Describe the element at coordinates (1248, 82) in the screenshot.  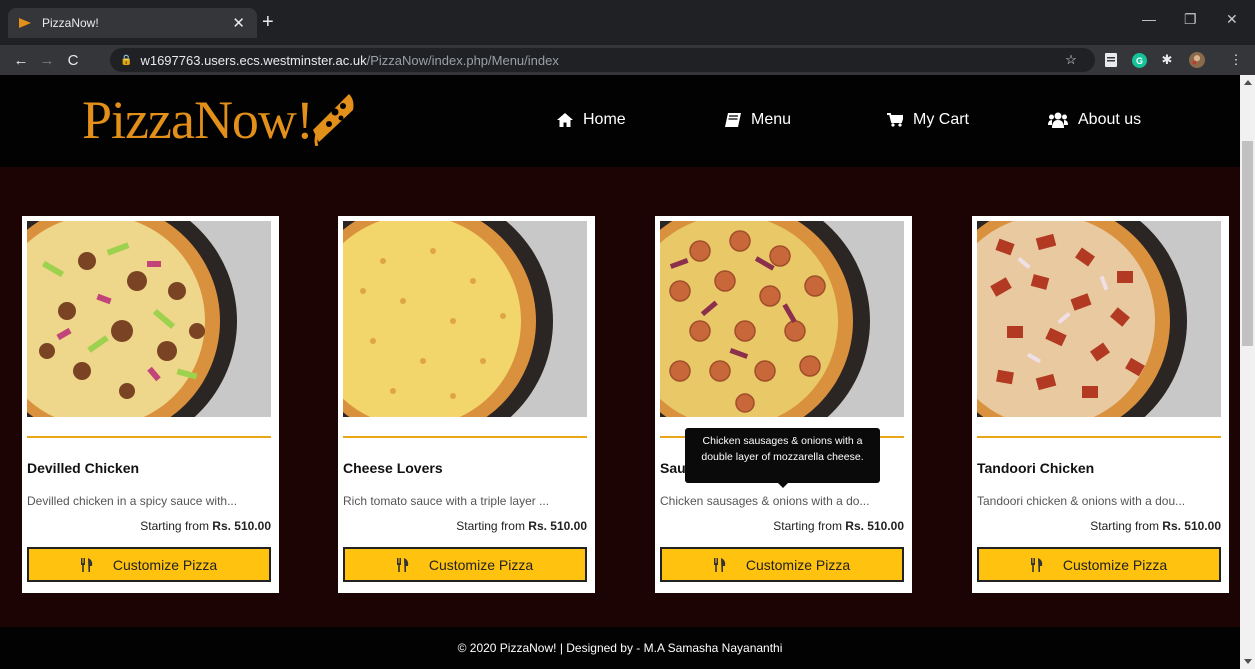
I see `scroll-up-icon` at that location.